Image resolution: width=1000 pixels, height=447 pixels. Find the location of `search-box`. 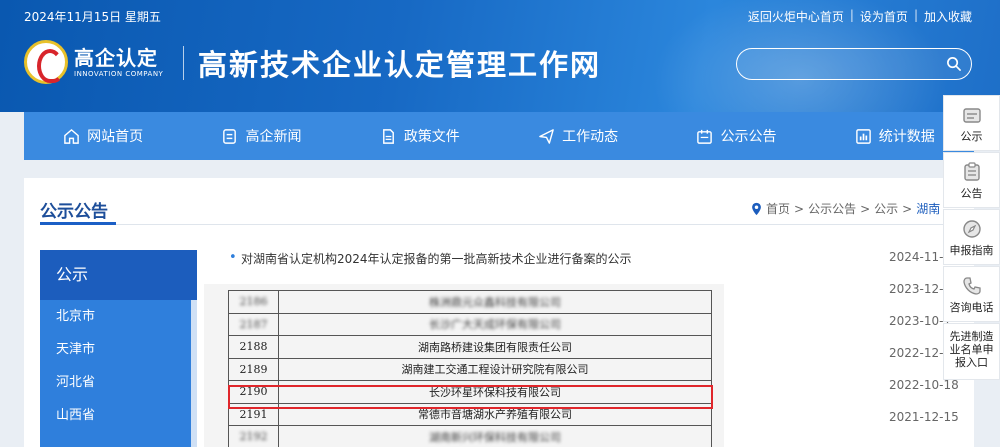

search-box is located at coordinates (854, 64).